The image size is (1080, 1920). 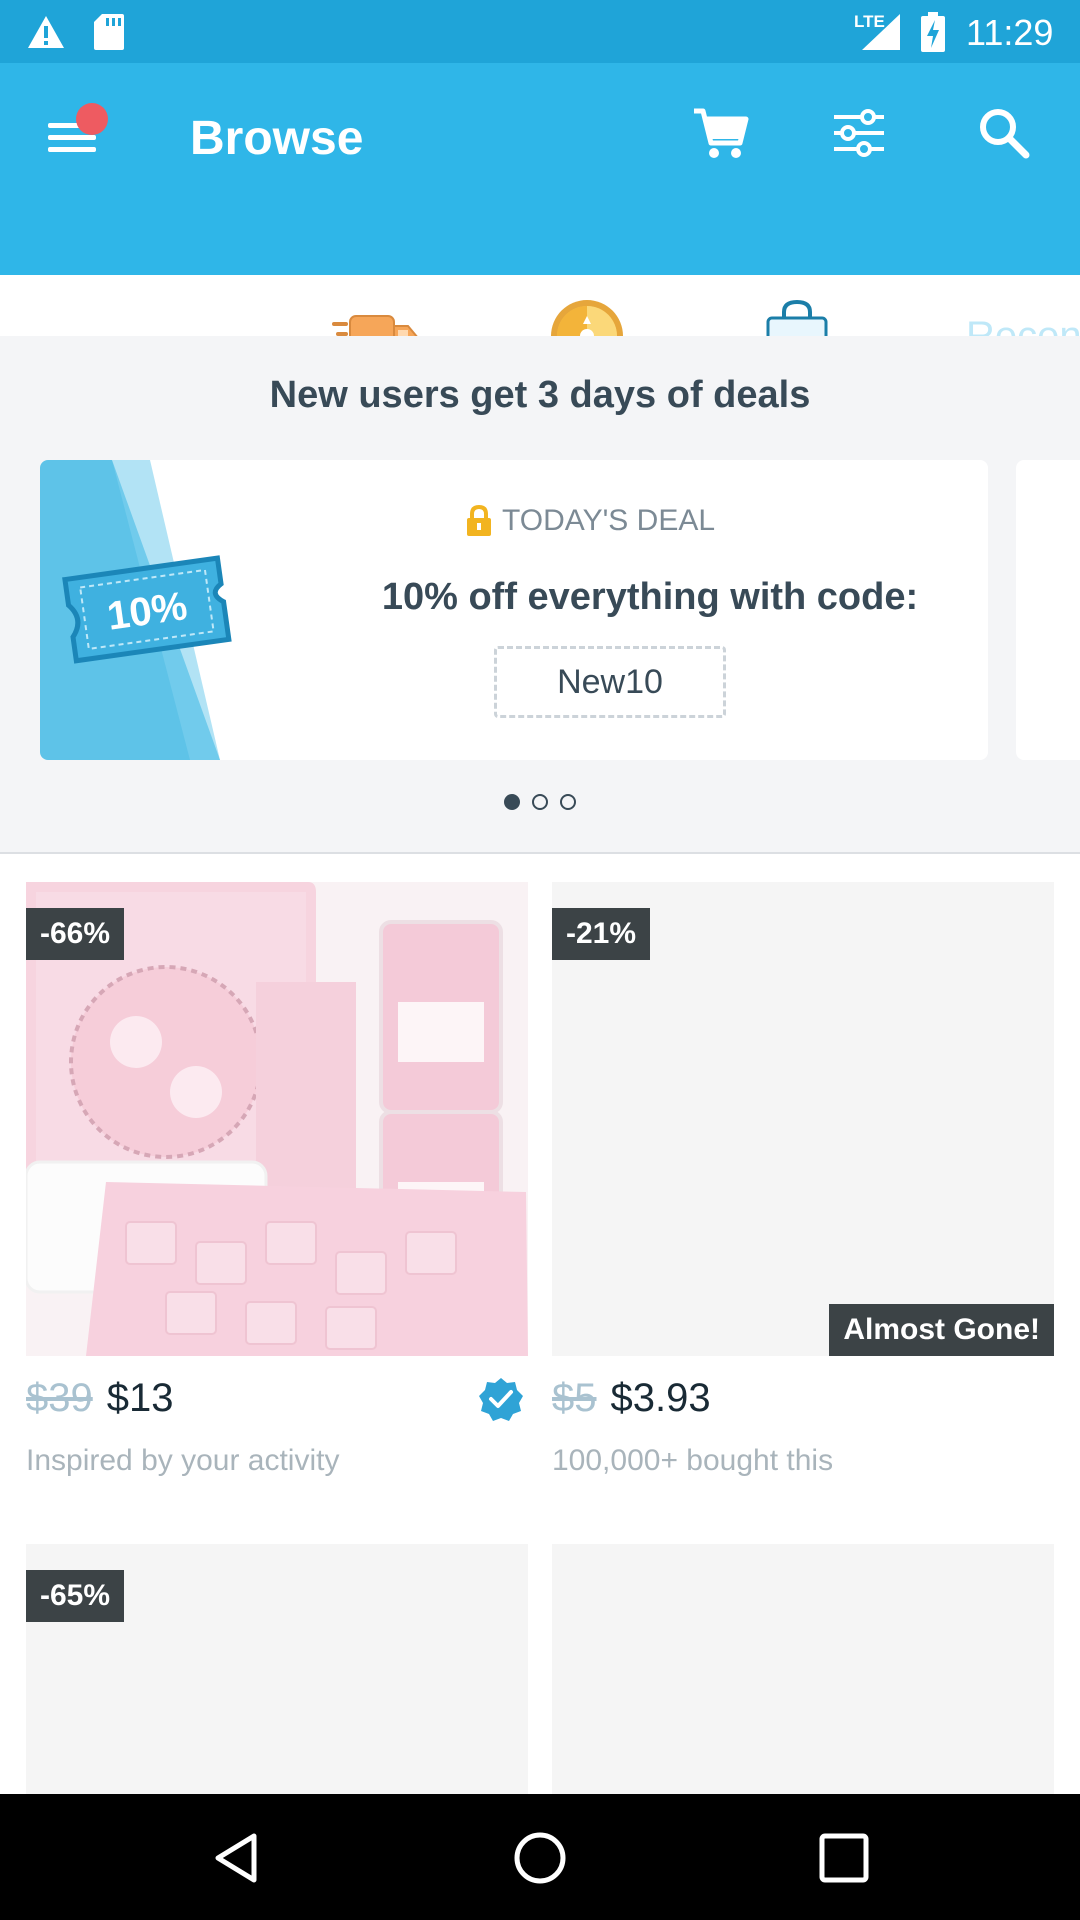 I want to click on next-deal-card-peek, so click(x=1048, y=610).